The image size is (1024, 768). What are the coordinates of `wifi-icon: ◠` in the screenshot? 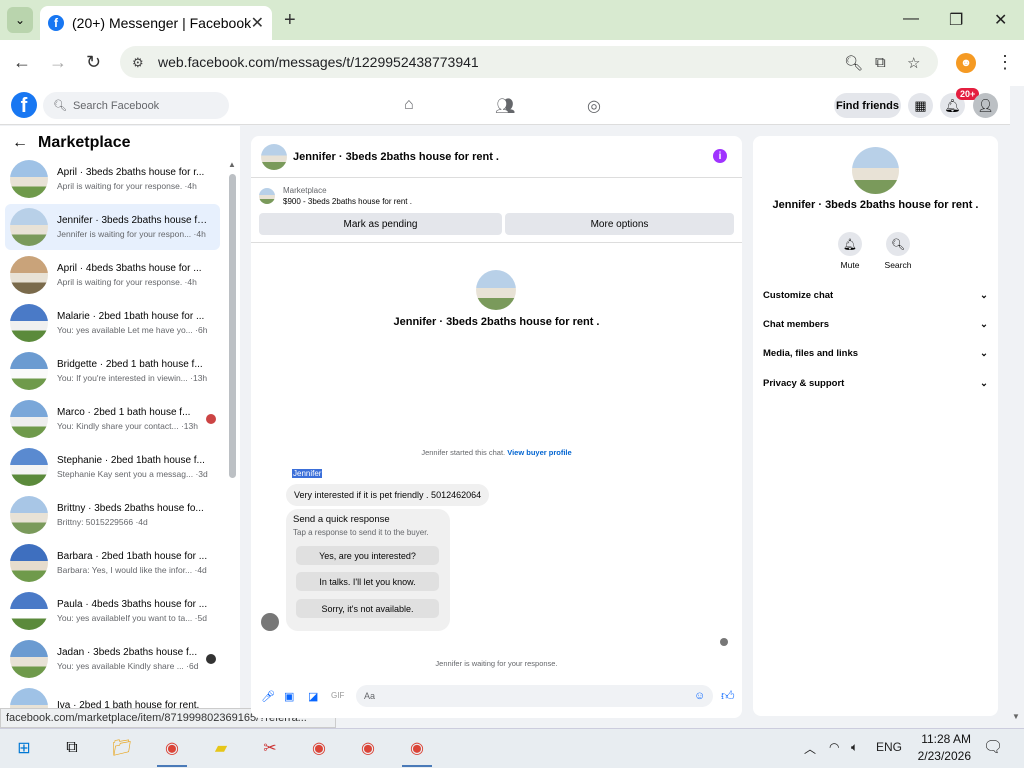 It's located at (834, 747).